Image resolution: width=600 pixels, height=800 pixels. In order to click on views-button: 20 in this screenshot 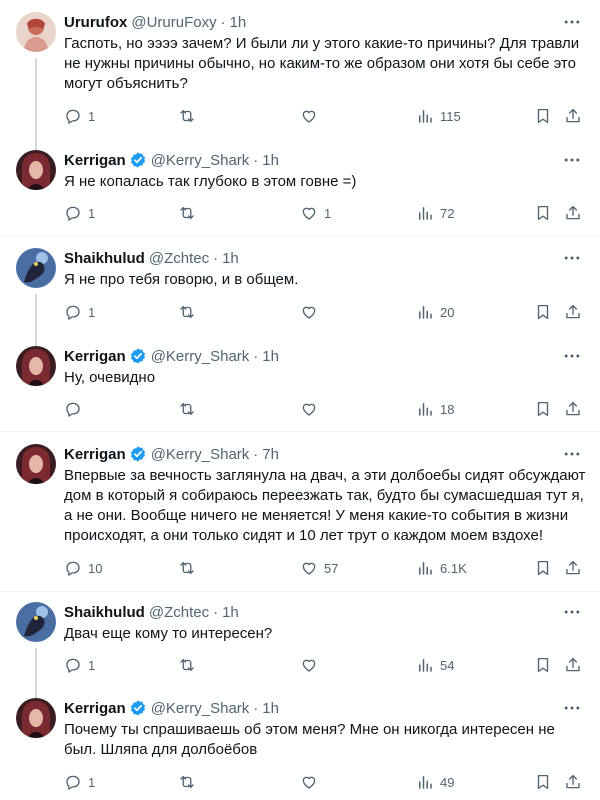, I will do `click(435, 312)`.